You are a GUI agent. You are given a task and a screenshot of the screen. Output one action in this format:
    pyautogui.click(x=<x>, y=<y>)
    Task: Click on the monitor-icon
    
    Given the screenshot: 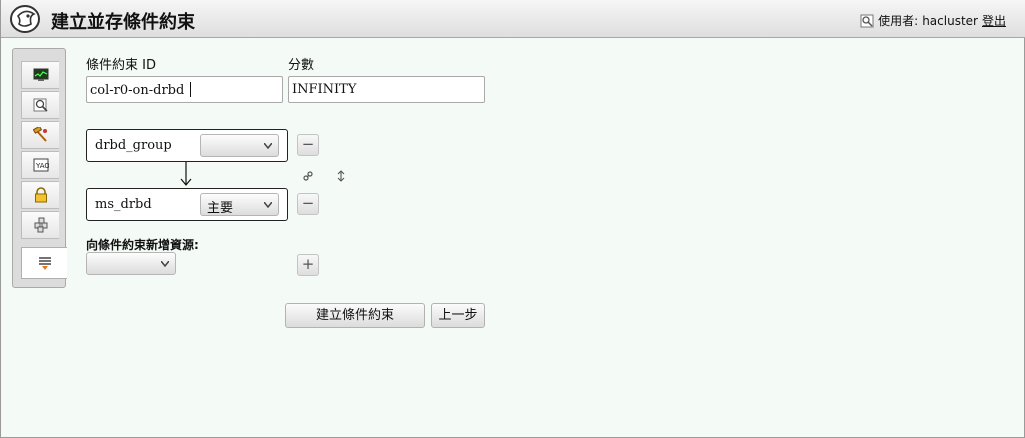 What is the action you would take?
    pyautogui.click(x=40, y=74)
    